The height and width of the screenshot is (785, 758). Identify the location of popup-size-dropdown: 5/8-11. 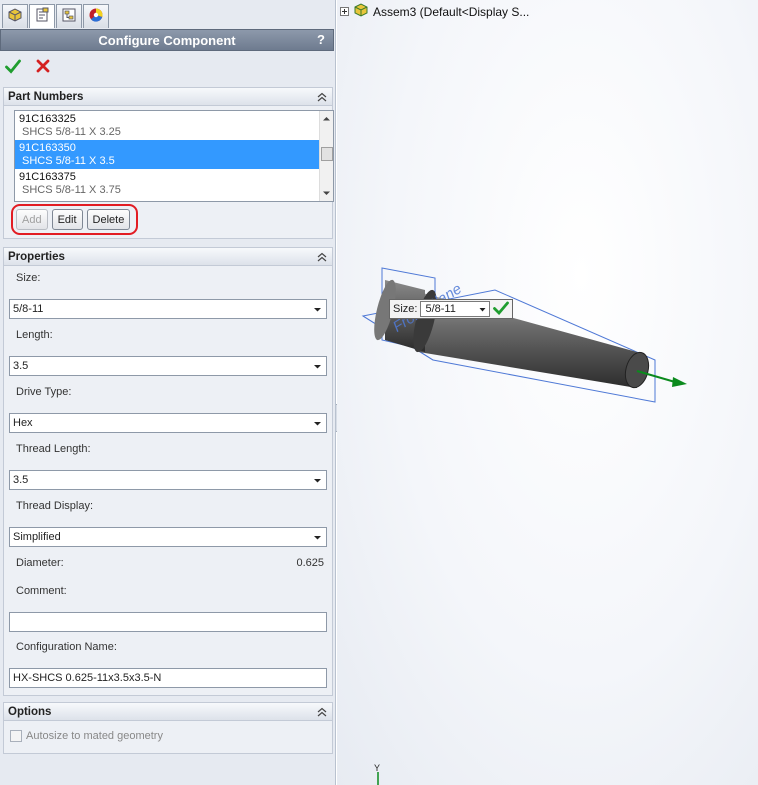
(455, 309).